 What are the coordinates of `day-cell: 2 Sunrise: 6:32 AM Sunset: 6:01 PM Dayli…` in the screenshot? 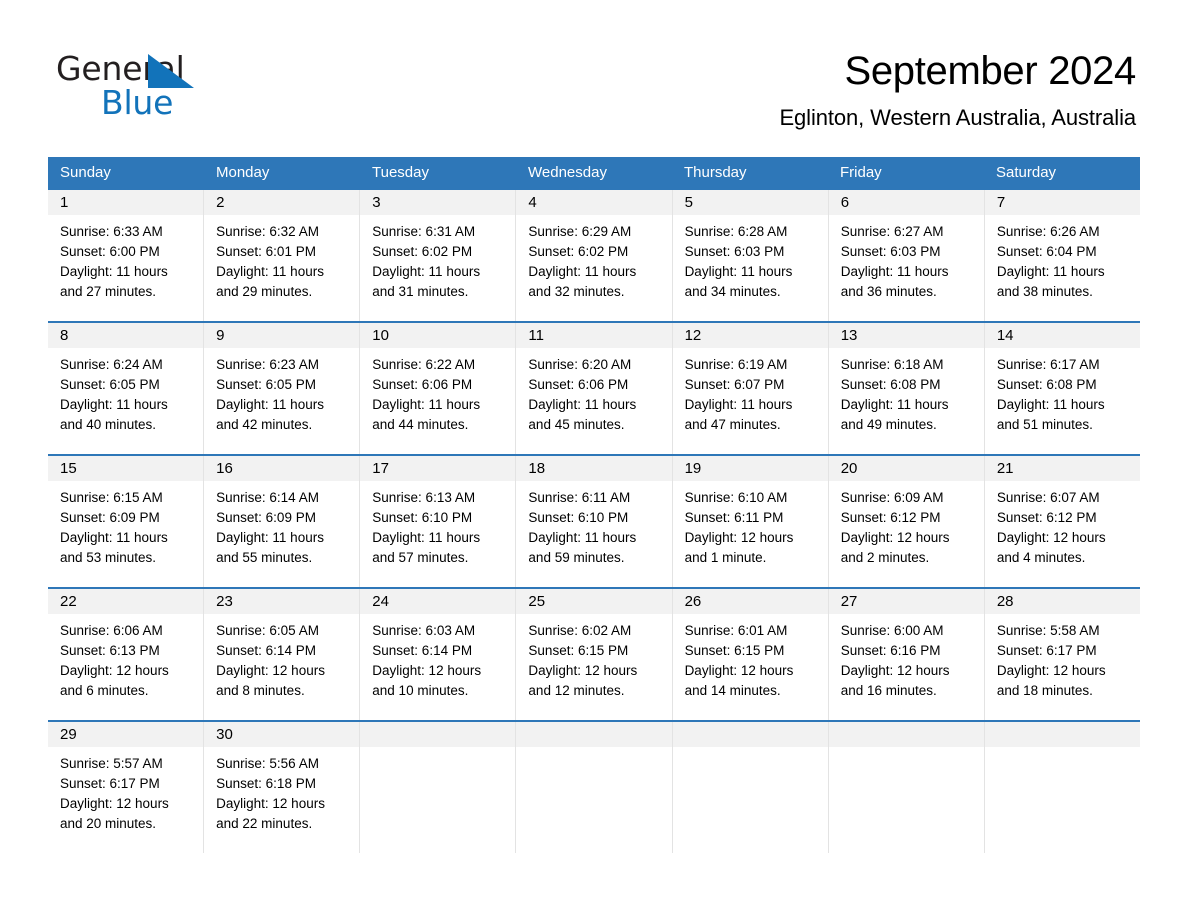 It's located at (282, 255).